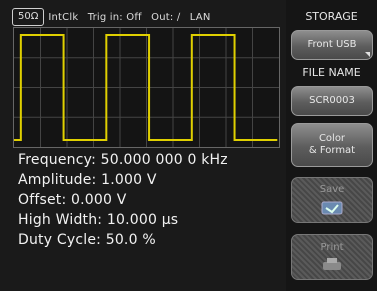 This screenshot has height=291, width=377. What do you see at coordinates (332, 189) in the screenshot?
I see `save-label: Save` at bounding box center [332, 189].